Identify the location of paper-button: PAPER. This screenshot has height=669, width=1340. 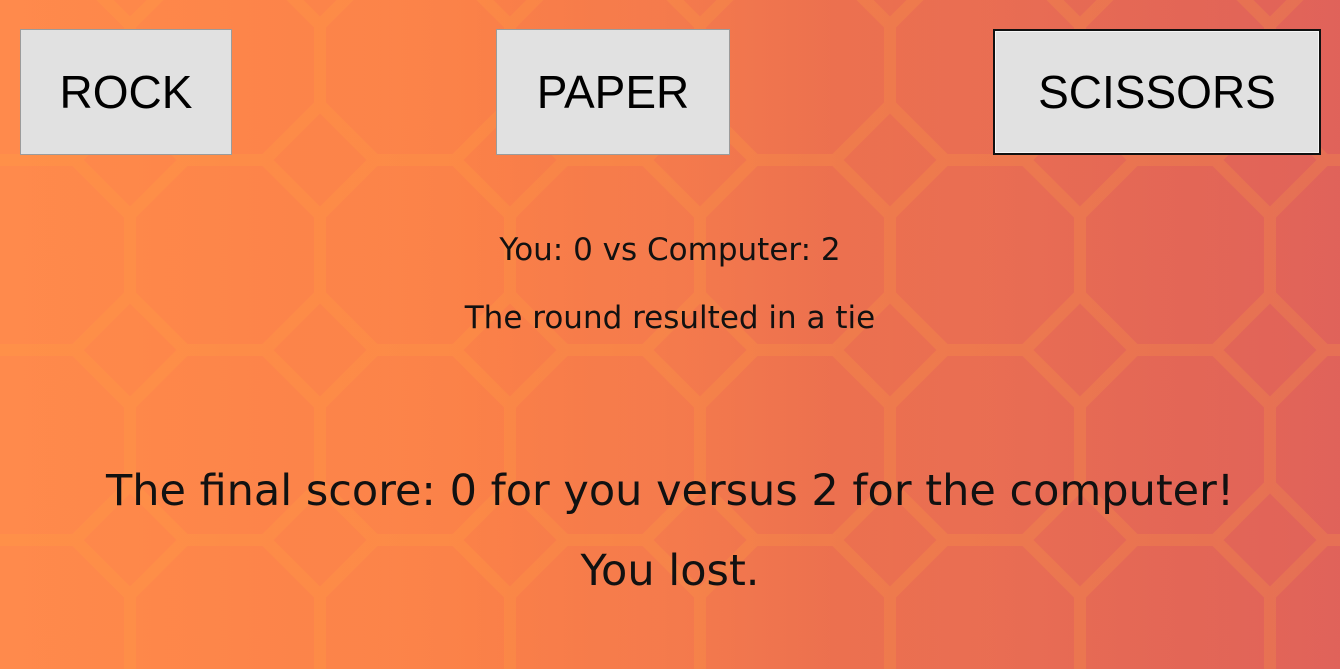
(613, 92).